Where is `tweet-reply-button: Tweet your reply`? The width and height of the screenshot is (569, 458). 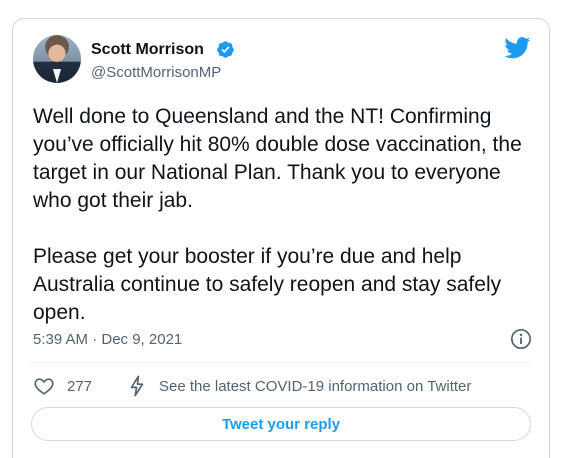
tweet-reply-button: Tweet your reply is located at coordinates (281, 424).